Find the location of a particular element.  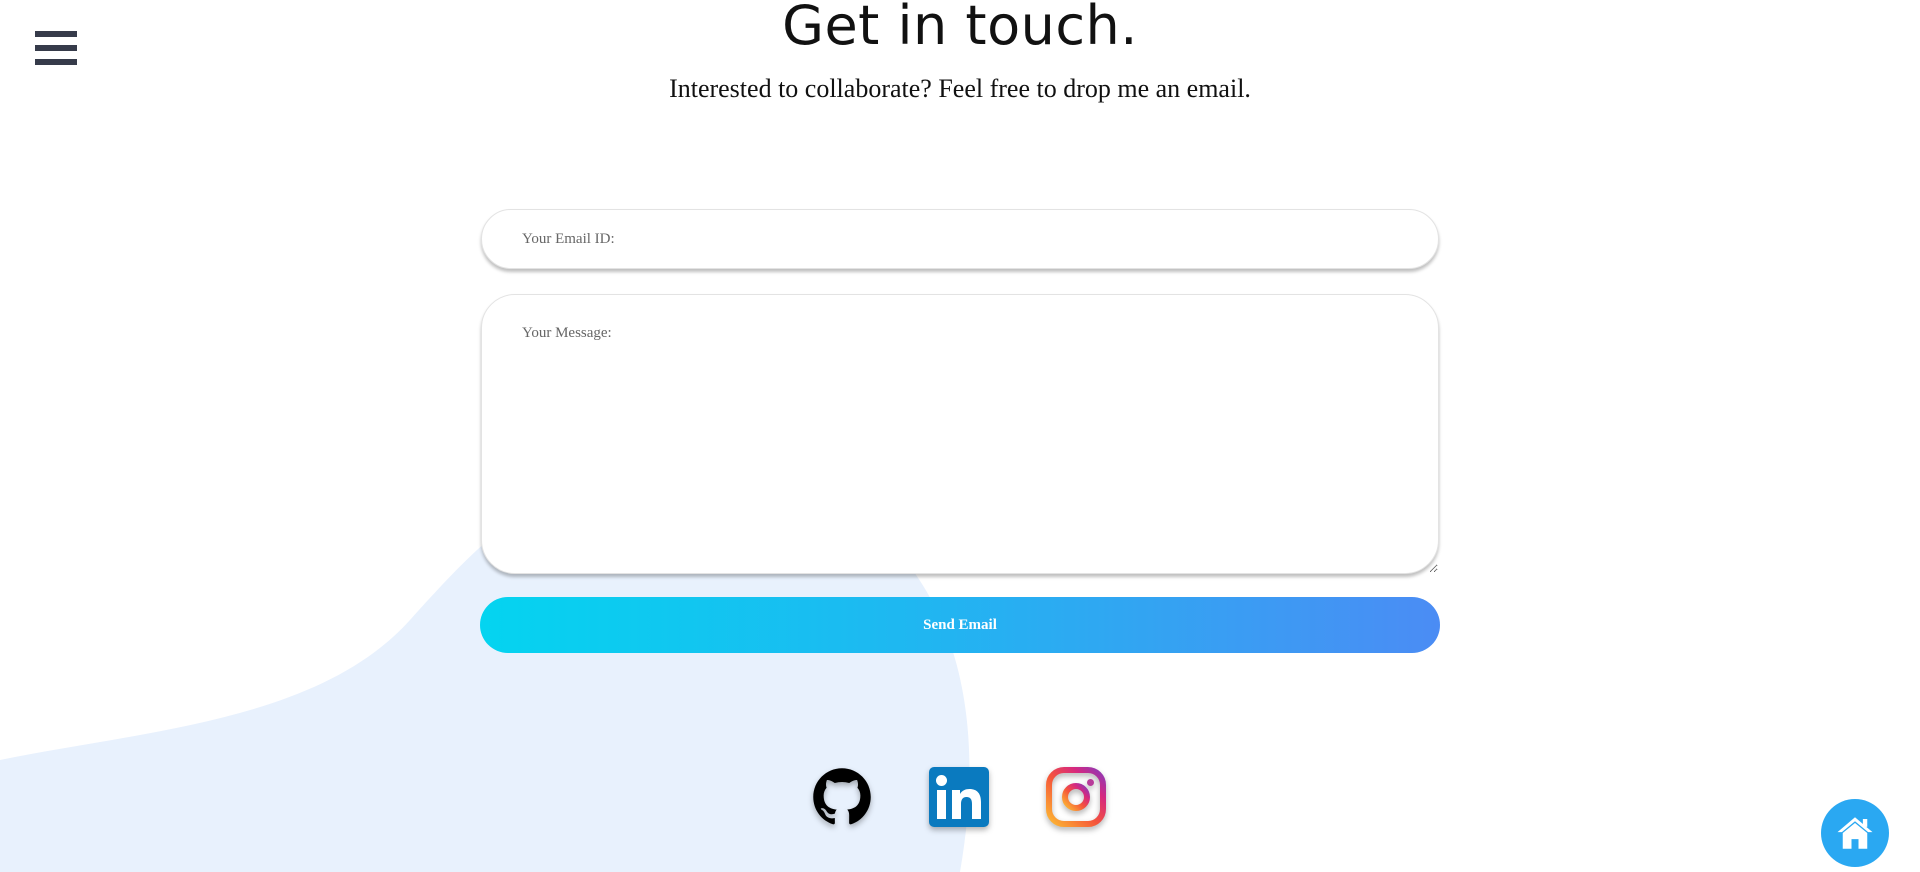

menu-bar-top is located at coordinates (56, 34).